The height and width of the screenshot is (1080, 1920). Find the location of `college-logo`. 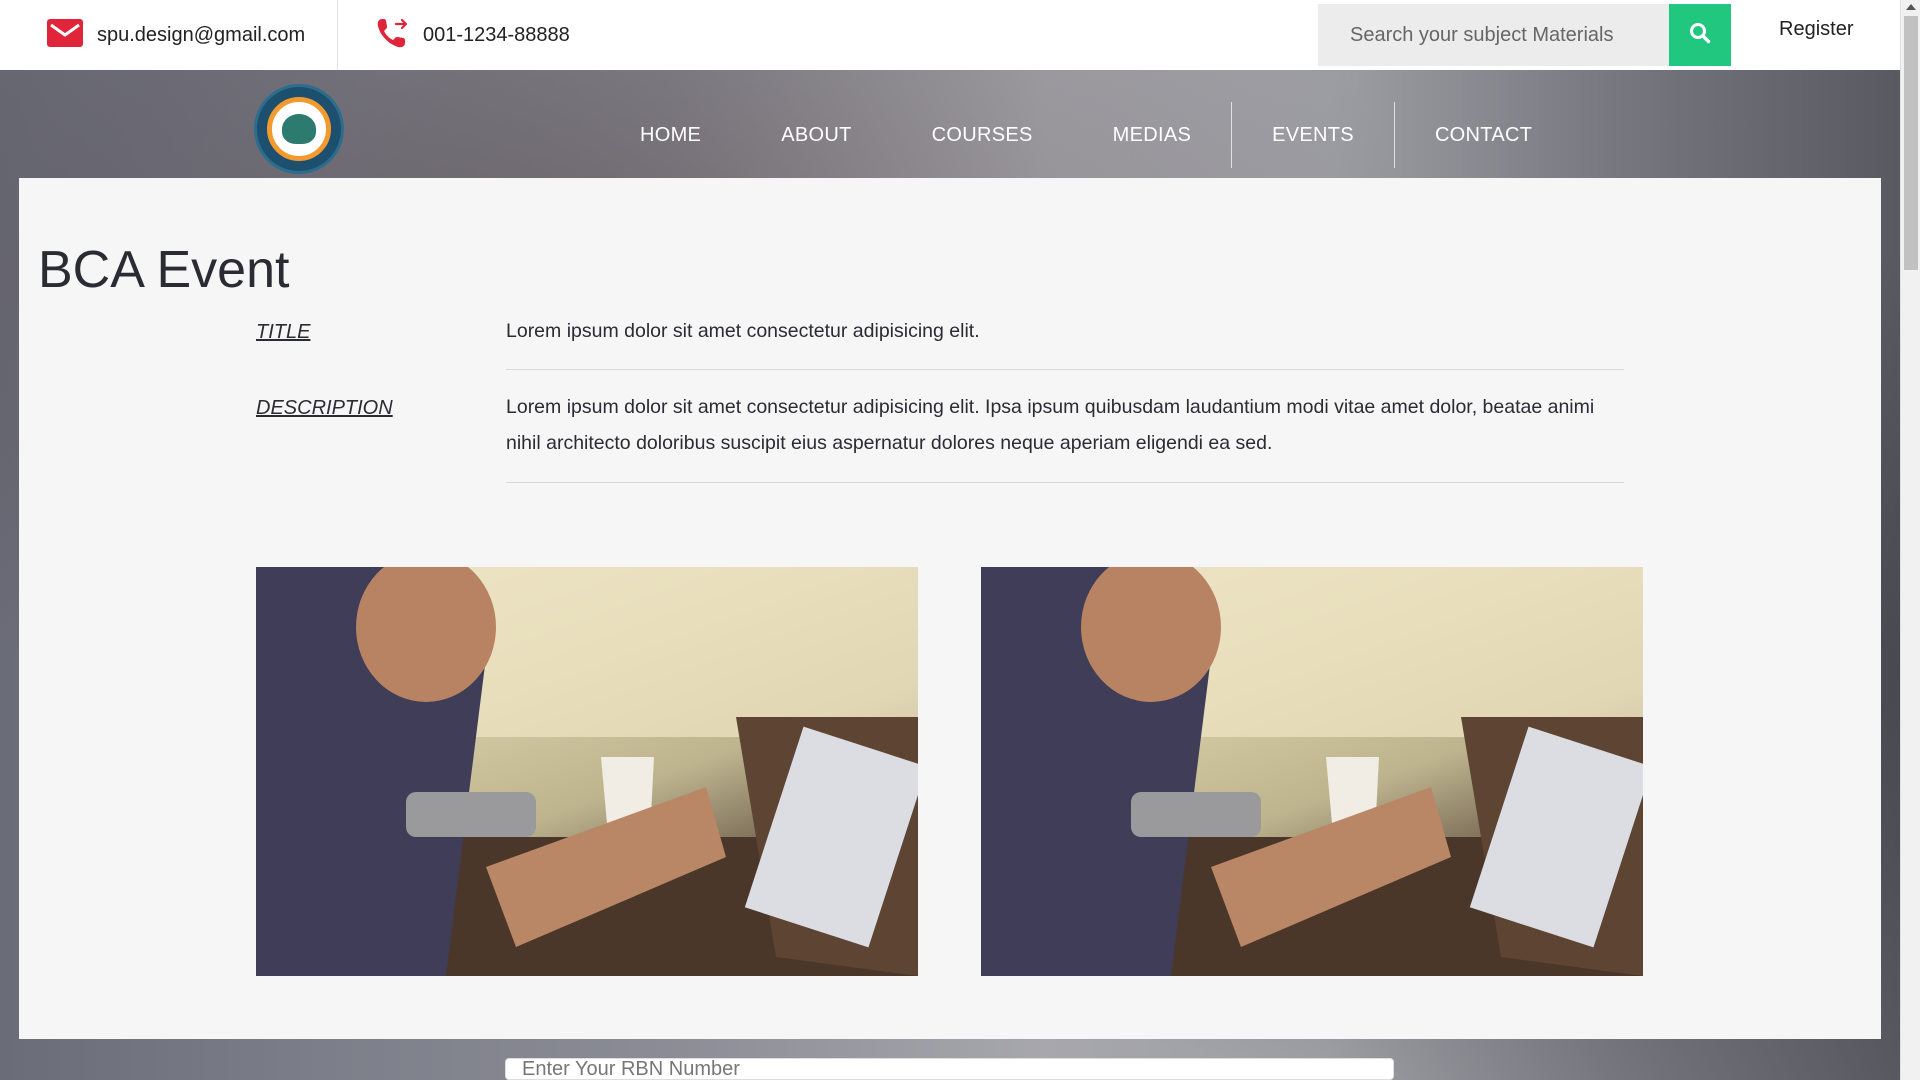

college-logo is located at coordinates (299, 129).